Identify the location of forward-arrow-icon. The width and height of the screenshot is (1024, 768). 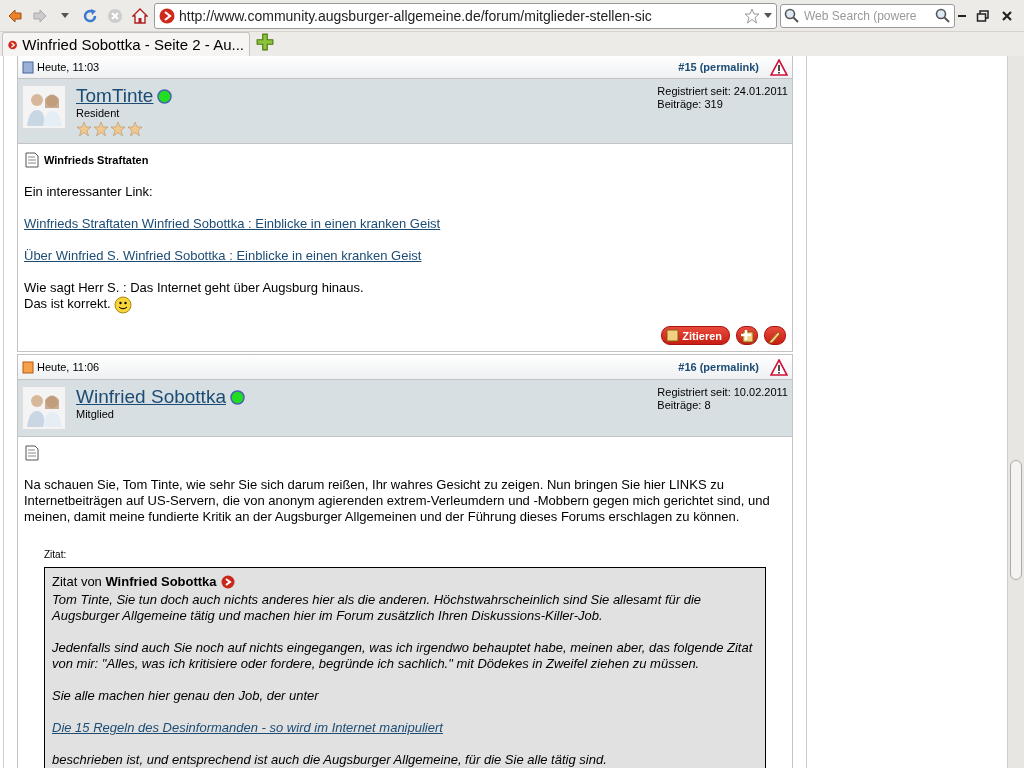
(40, 15).